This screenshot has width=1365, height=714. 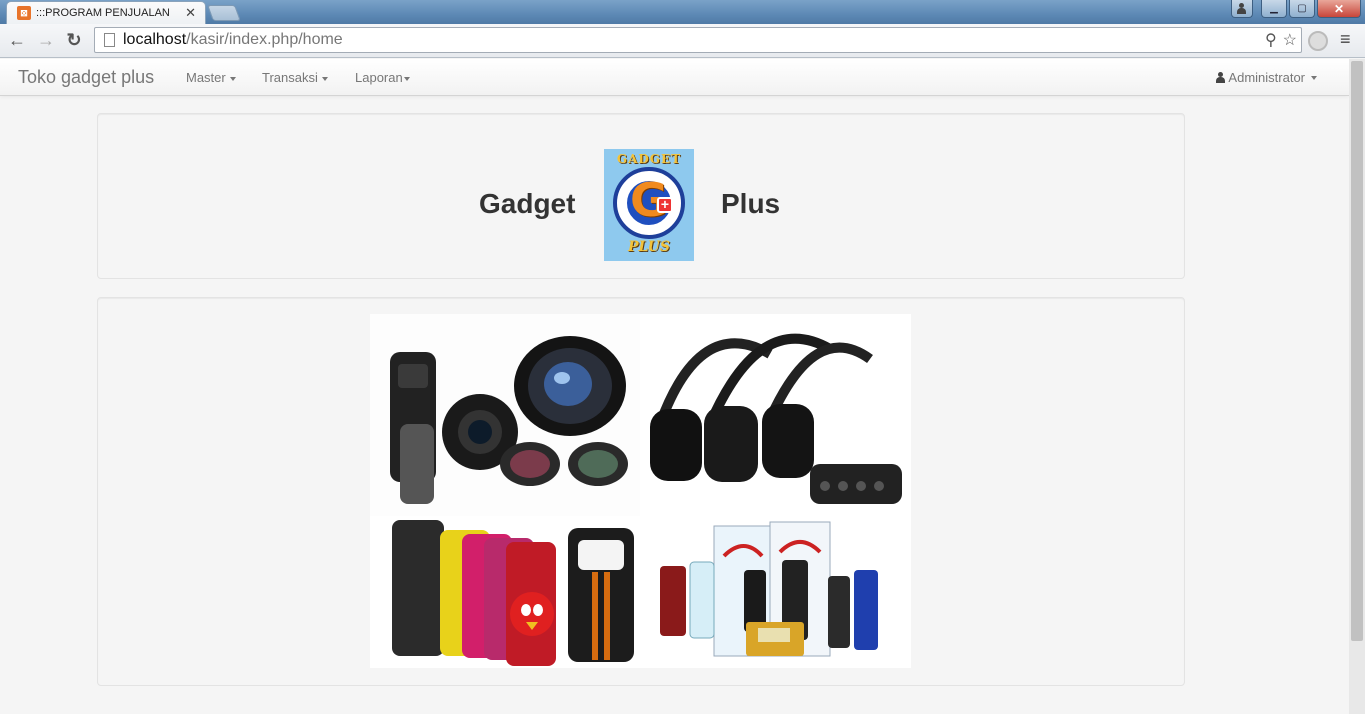 What do you see at coordinates (1281, 40) in the screenshot?
I see `omnibox-actions: ⚲ ☆` at bounding box center [1281, 40].